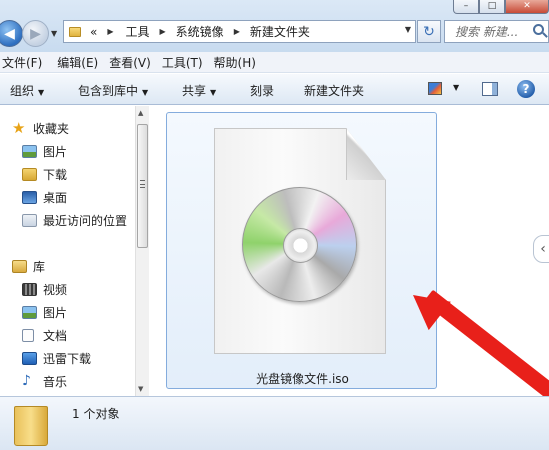 This screenshot has width=549, height=450. I want to click on nav-item-videos: 视频, so click(44, 289).